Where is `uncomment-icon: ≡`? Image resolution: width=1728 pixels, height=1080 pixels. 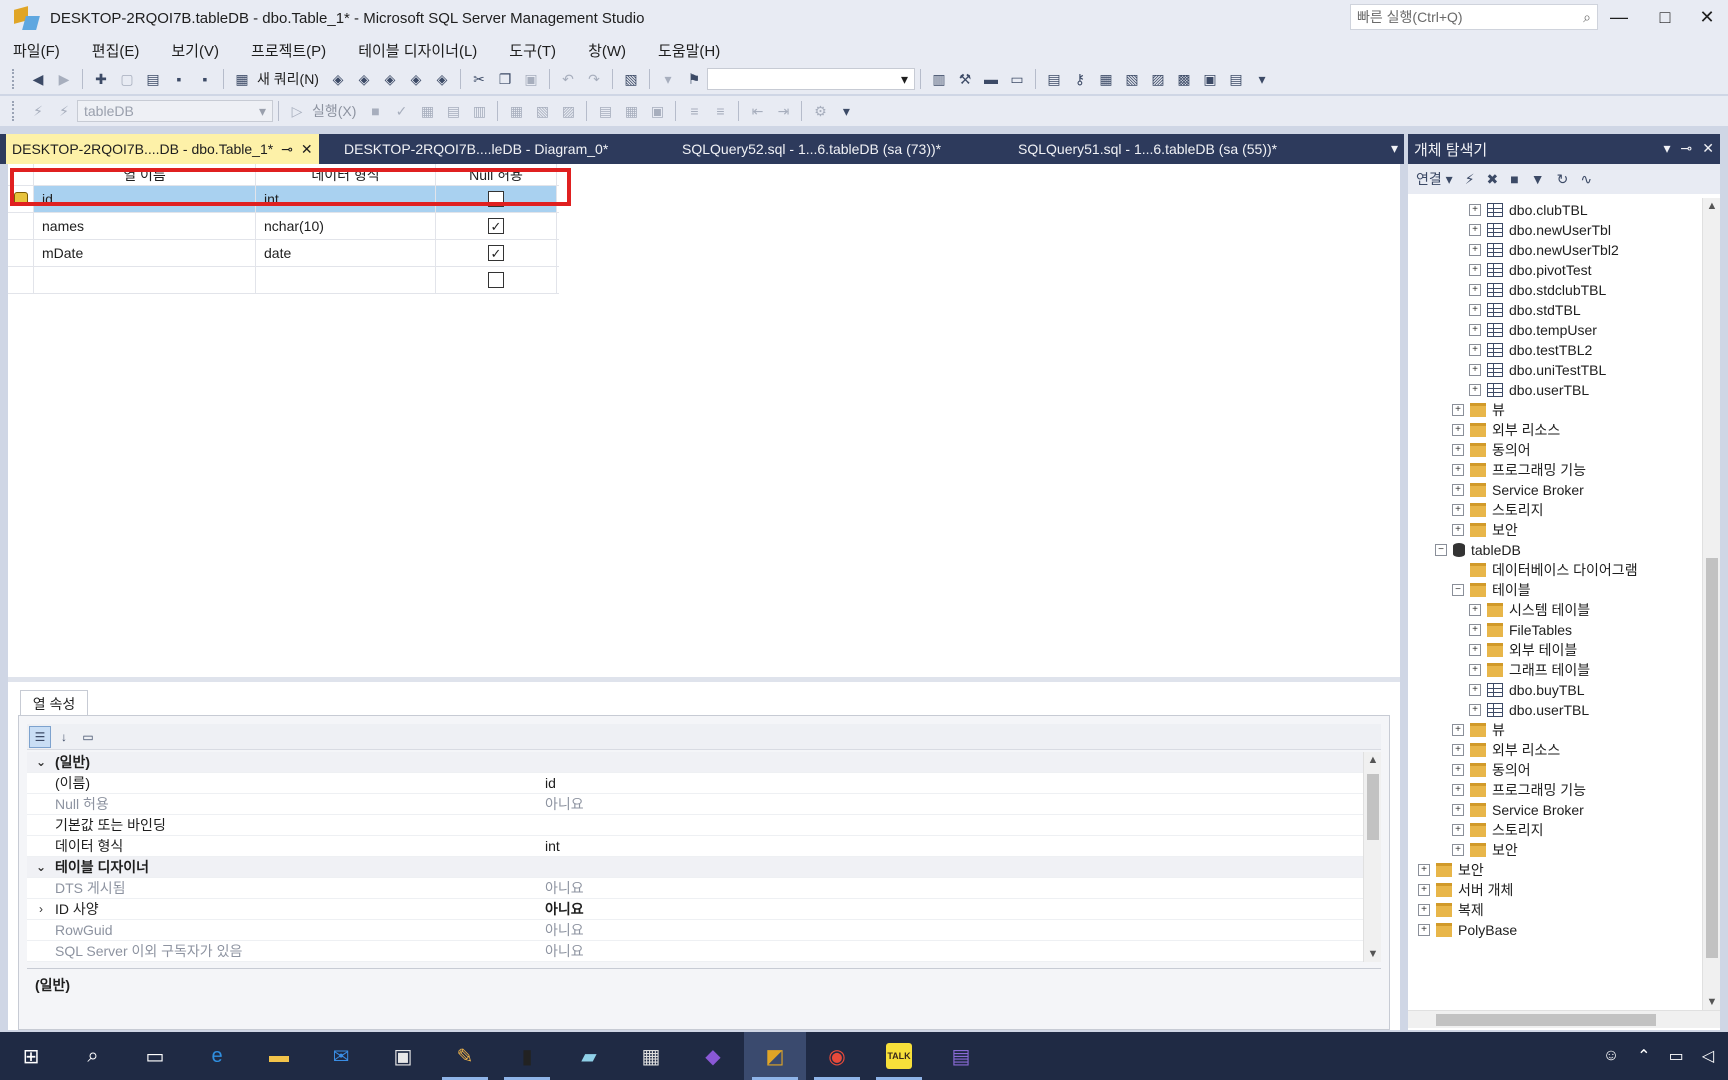 uncomment-icon: ≡ is located at coordinates (720, 111).